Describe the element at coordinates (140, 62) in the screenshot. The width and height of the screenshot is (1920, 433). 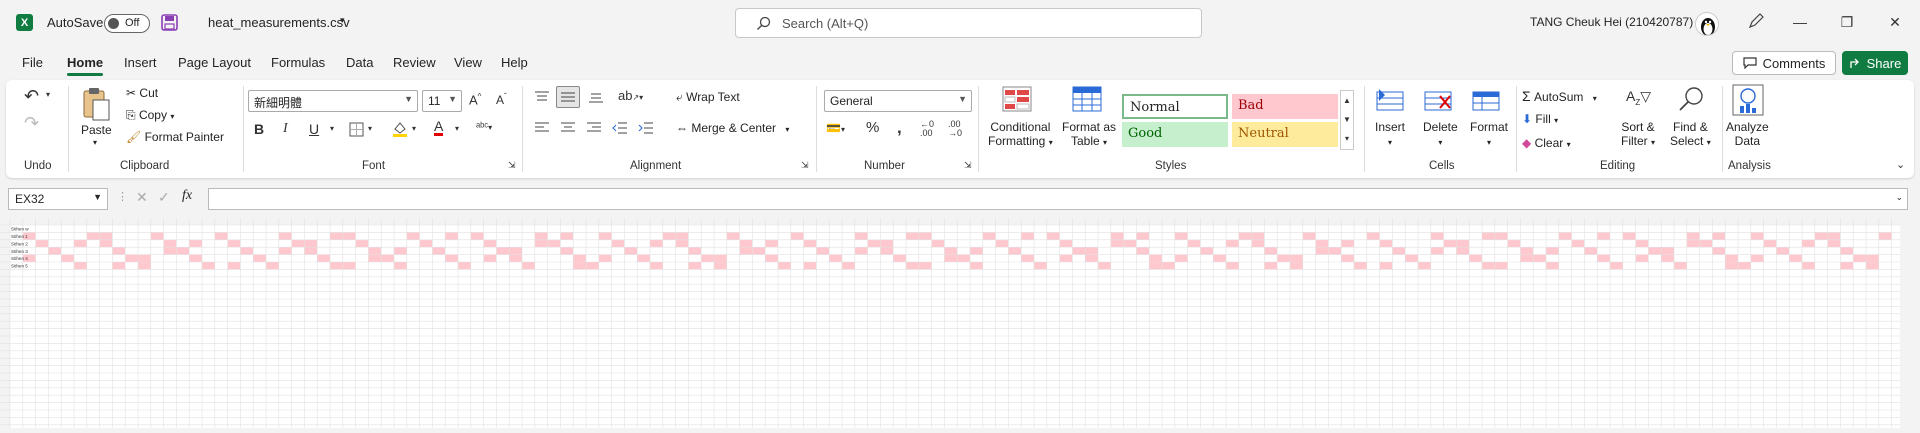
I see `tab-insert: Insert` at that location.